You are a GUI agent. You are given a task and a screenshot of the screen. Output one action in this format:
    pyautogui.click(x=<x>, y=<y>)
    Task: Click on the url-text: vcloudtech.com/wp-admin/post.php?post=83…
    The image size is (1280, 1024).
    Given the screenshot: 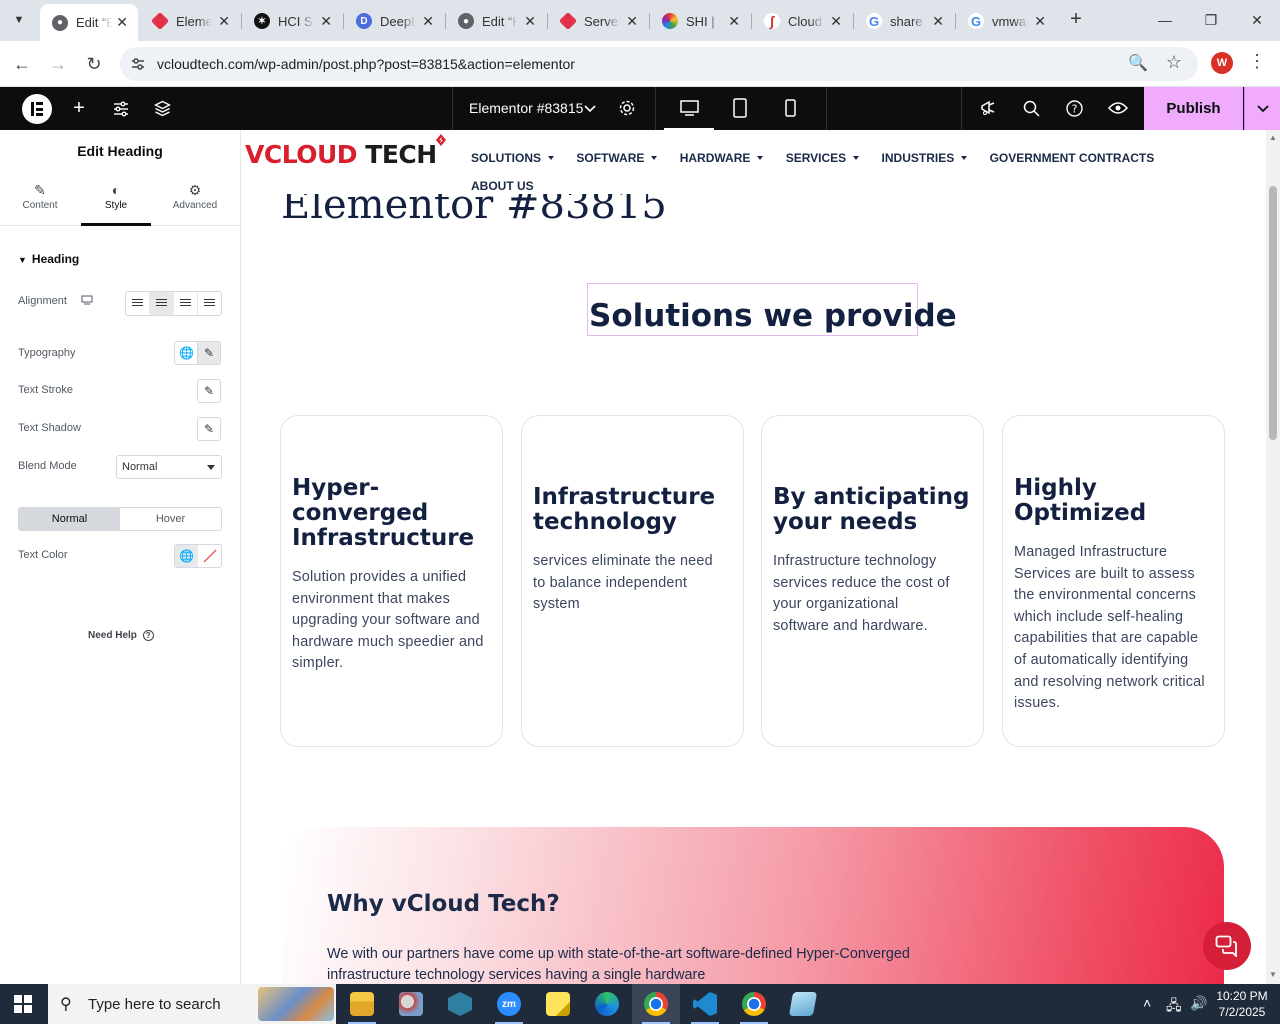 What is the action you would take?
    pyautogui.click(x=366, y=64)
    